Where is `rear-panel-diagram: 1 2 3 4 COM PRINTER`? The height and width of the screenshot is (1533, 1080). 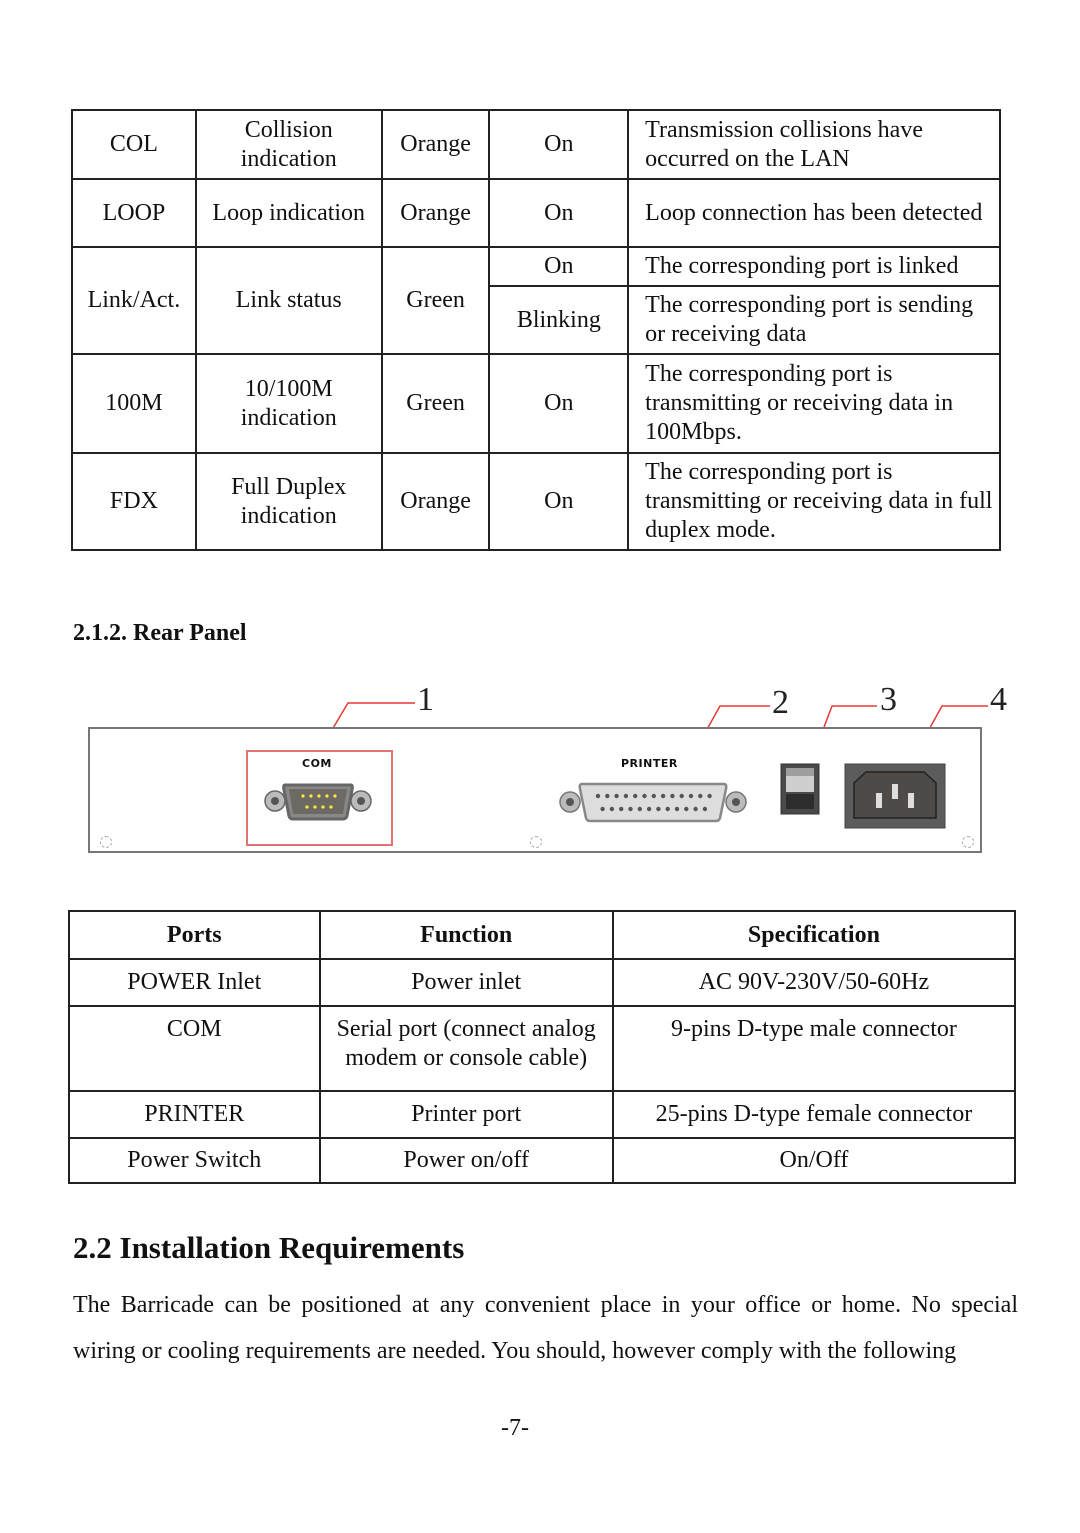
rear-panel-diagram: 1 2 3 4 COM PRINTER is located at coordinates (550, 770).